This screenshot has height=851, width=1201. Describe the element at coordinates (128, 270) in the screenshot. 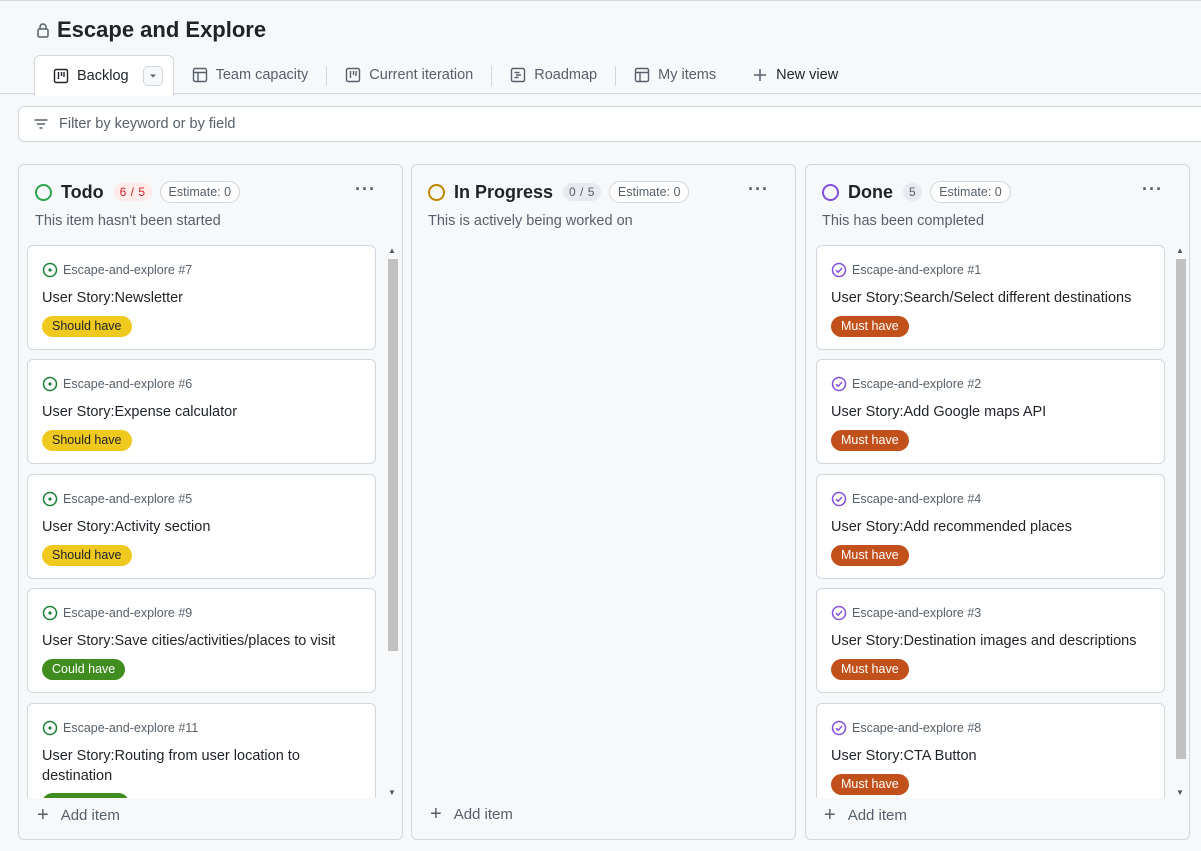

I see `card-ref-text: Escape-and-explore #7` at that location.